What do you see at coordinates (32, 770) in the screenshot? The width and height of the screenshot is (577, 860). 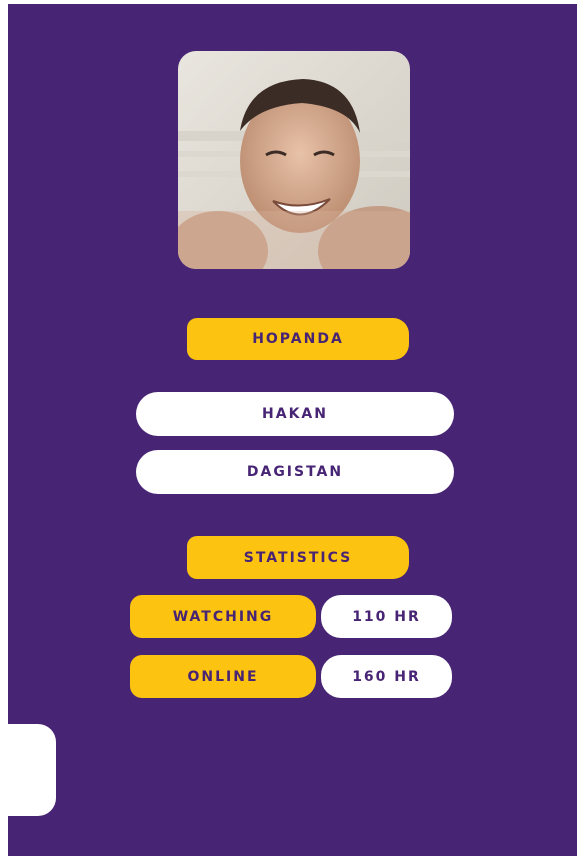 I see `side-drawer-handle` at bounding box center [32, 770].